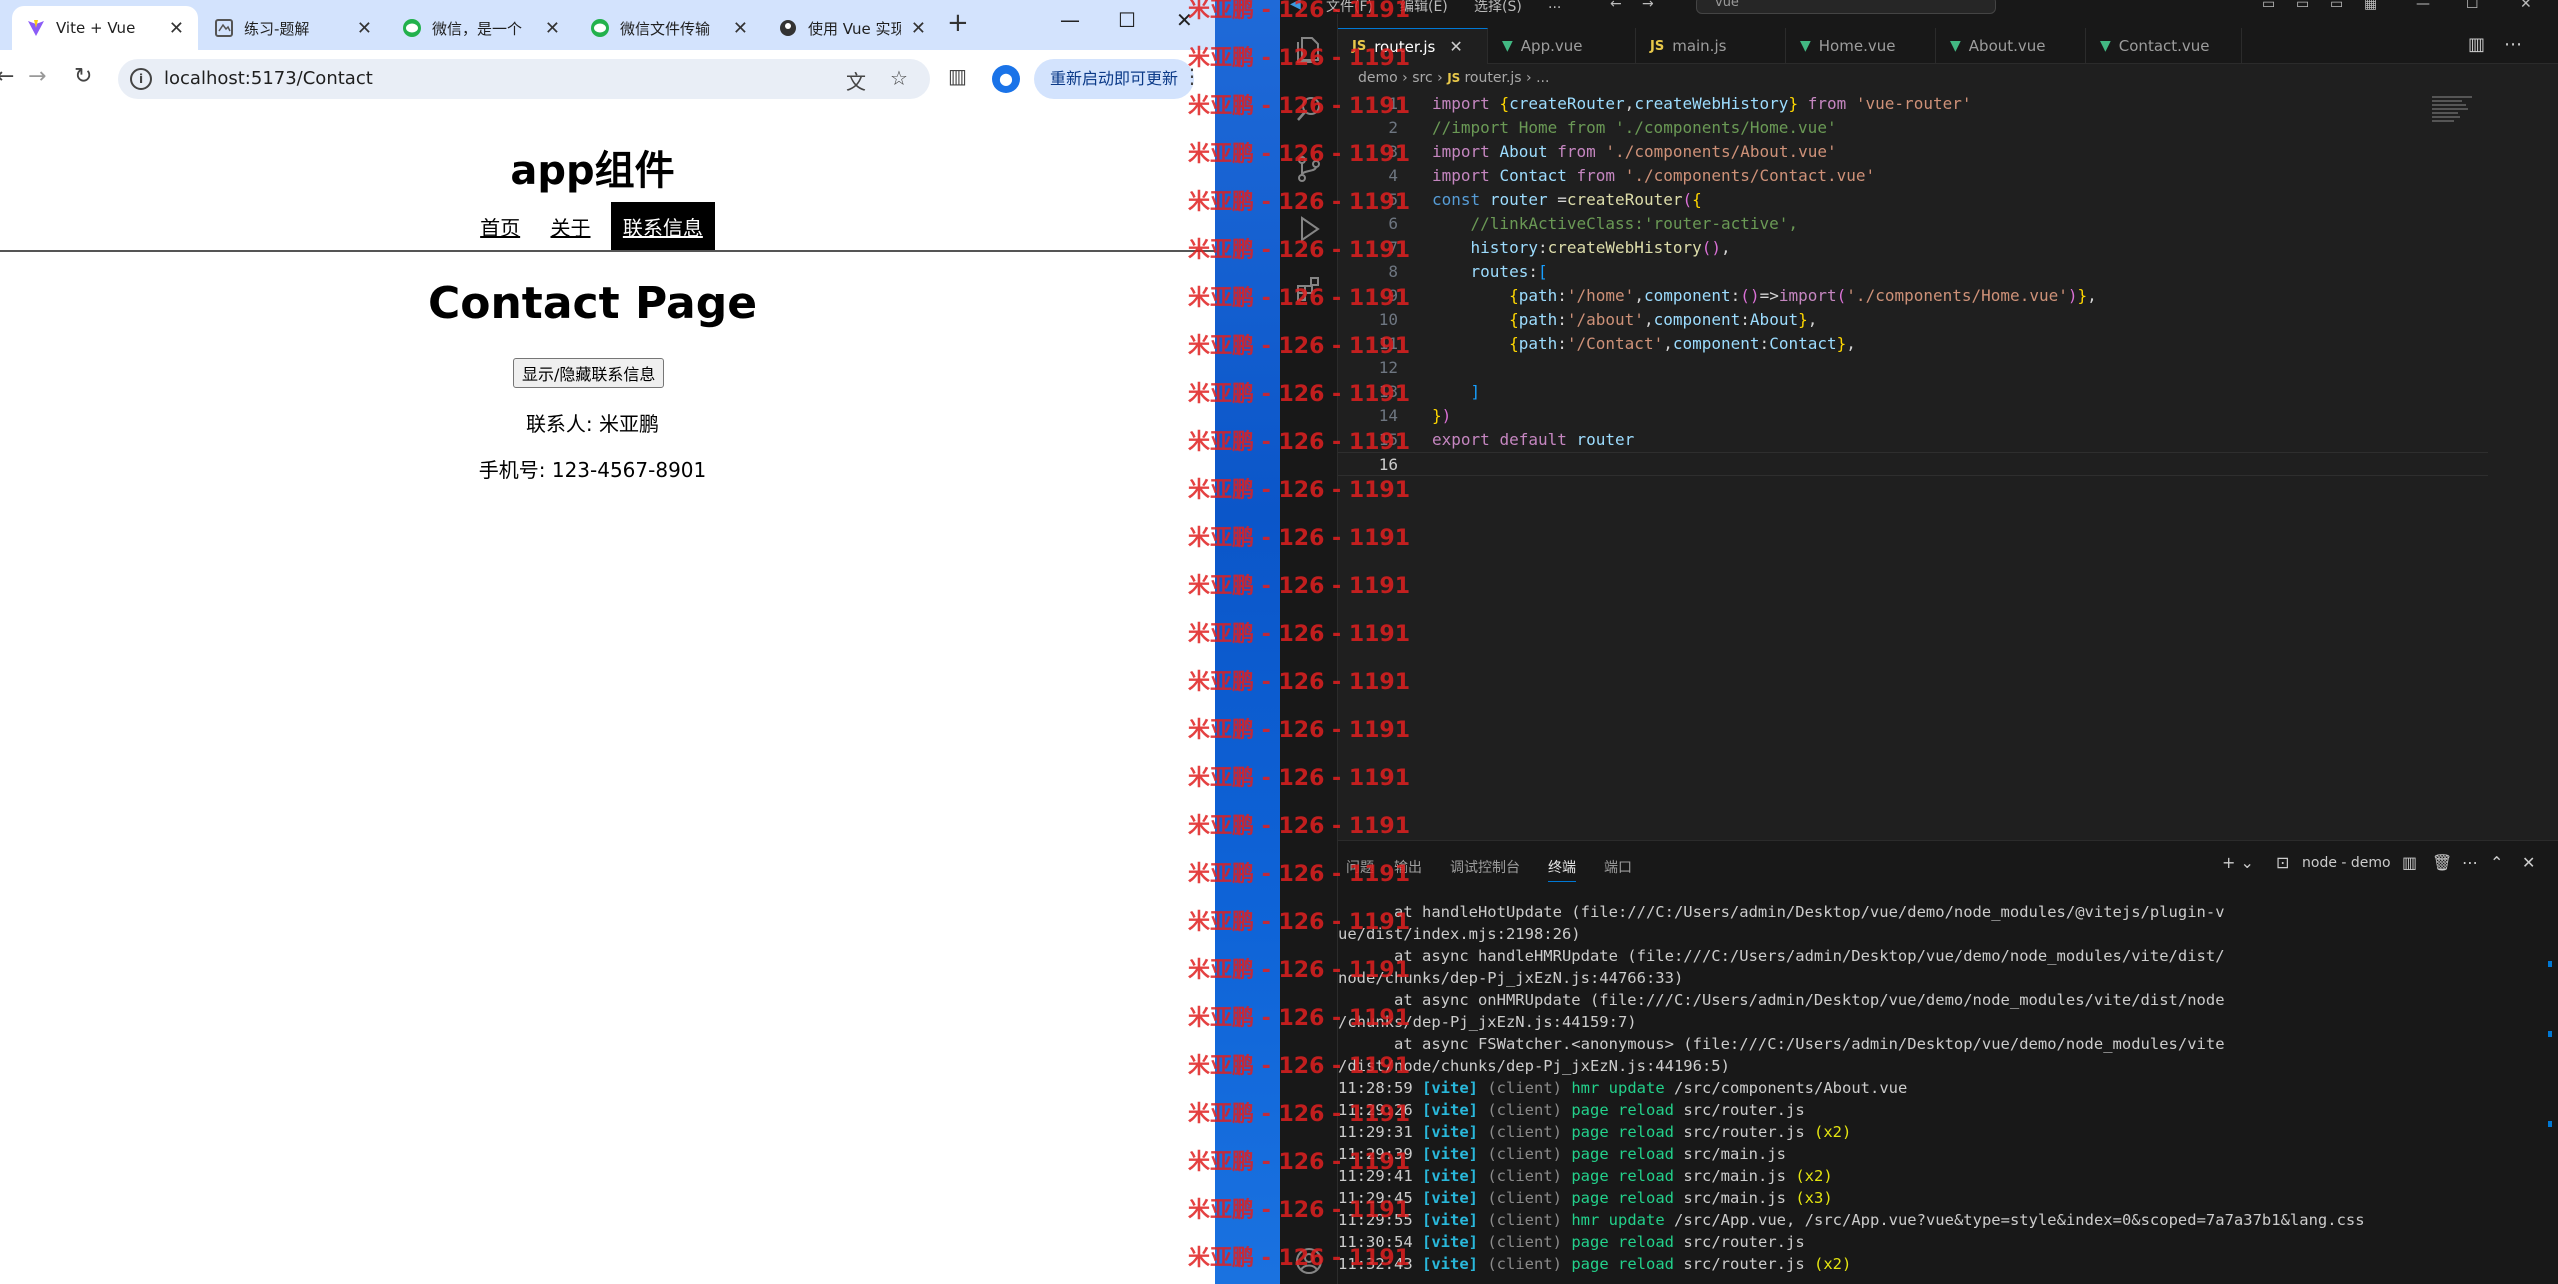 The image size is (2558, 1284). I want to click on editor-tab-app-vue: ▼ App.vue, so click(1562, 46).